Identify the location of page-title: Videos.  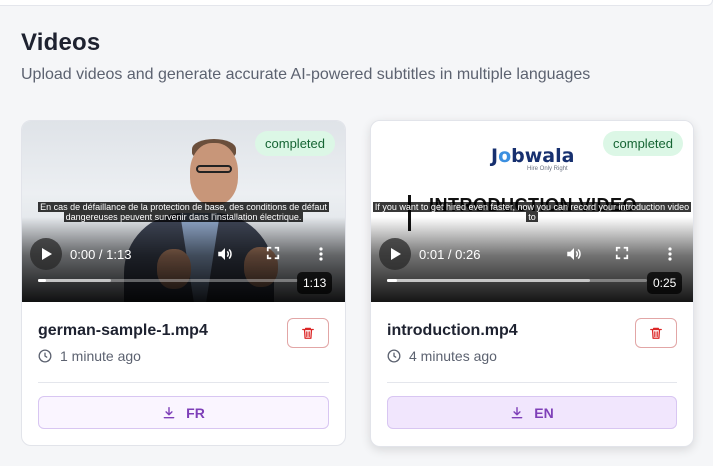
(61, 42).